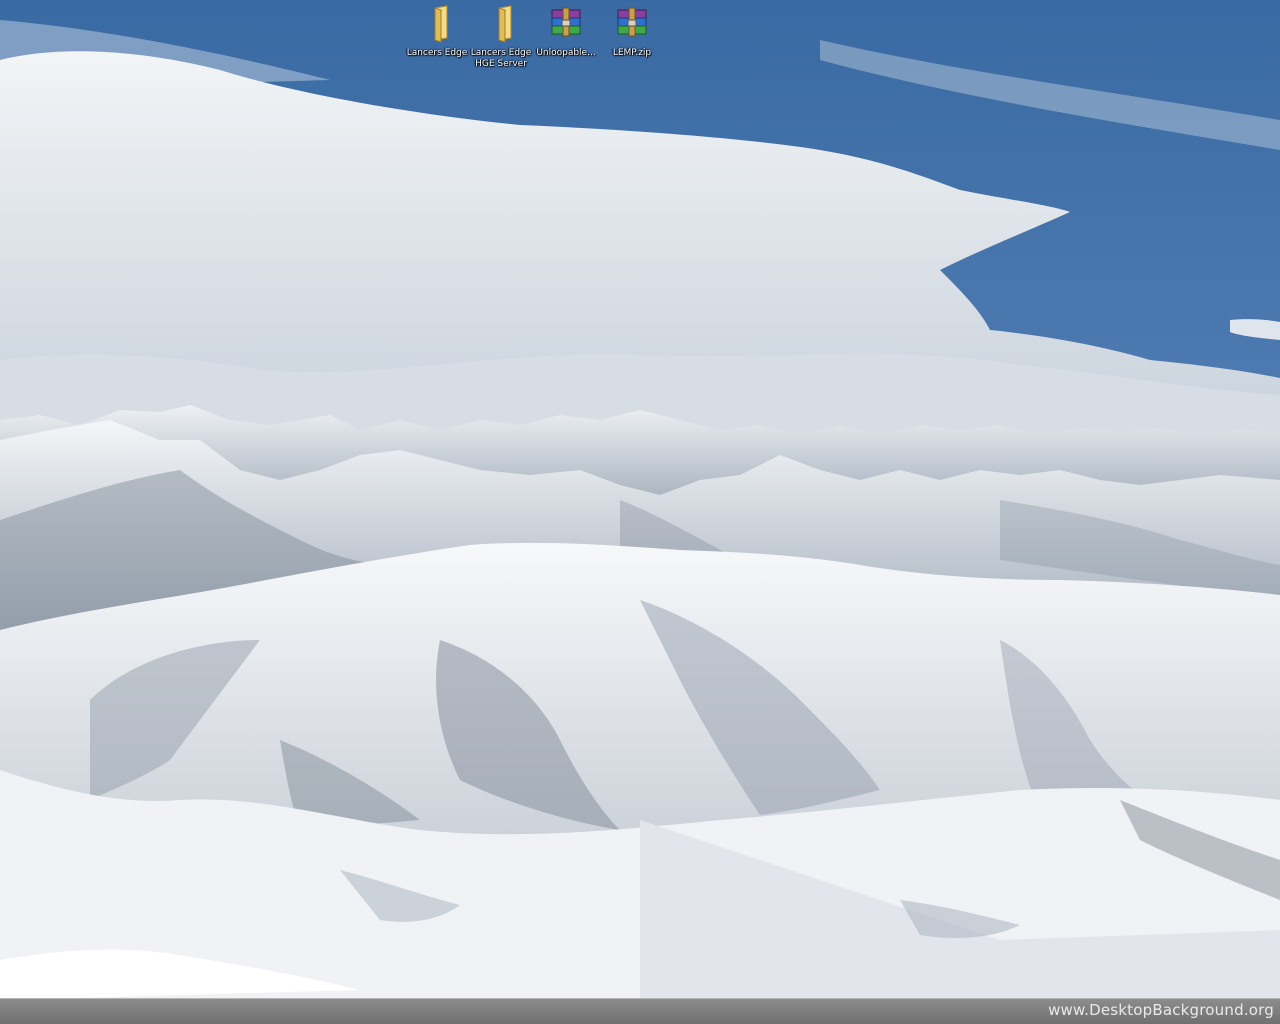  Describe the element at coordinates (501, 58) in the screenshot. I see `desktop-icon-label: Lancers Edge HGE Server` at that location.